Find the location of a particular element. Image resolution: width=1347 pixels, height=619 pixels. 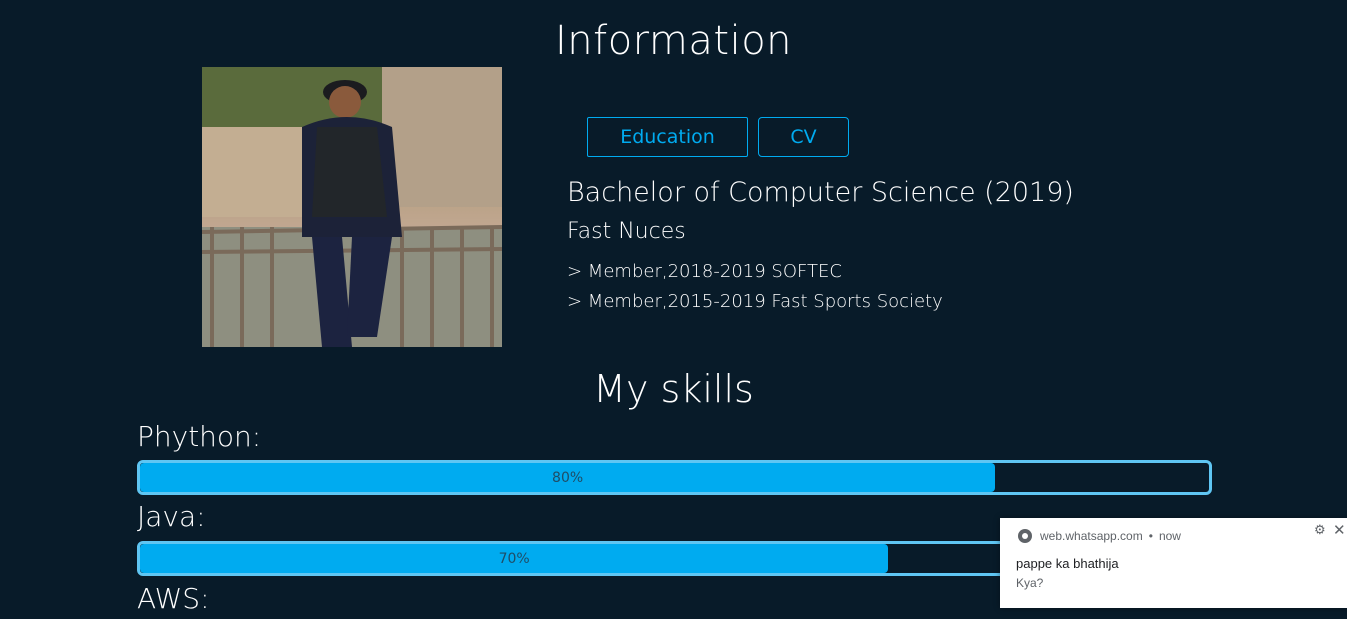

notification-message: Kya? is located at coordinates (1030, 583).